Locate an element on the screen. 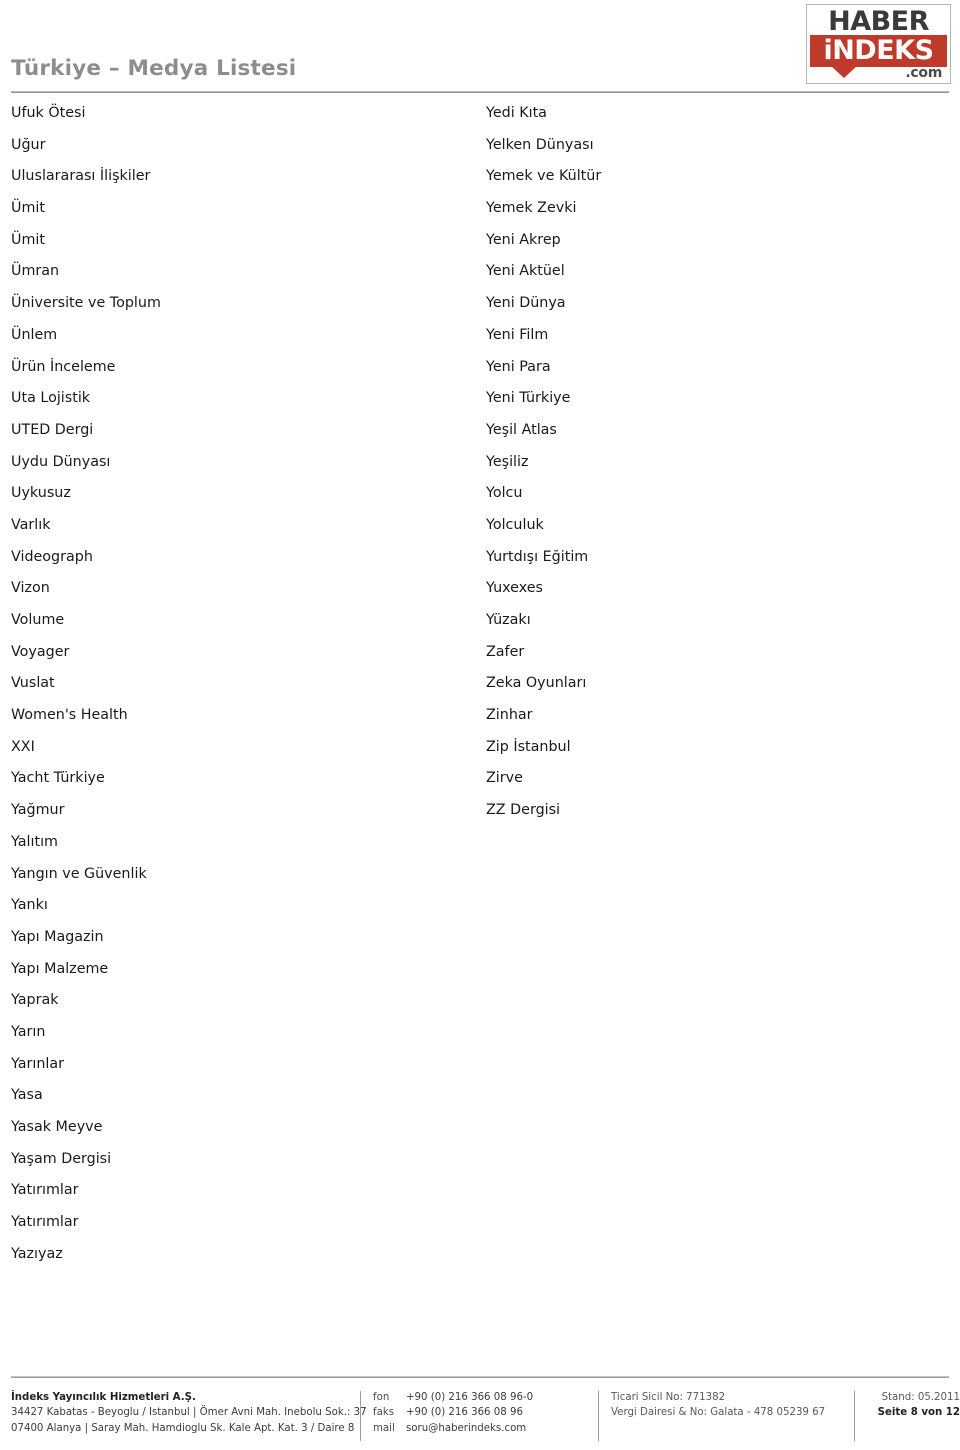 This screenshot has width=960, height=1450. footer-mail-value: soru@haberindeks.com is located at coordinates (466, 1428).